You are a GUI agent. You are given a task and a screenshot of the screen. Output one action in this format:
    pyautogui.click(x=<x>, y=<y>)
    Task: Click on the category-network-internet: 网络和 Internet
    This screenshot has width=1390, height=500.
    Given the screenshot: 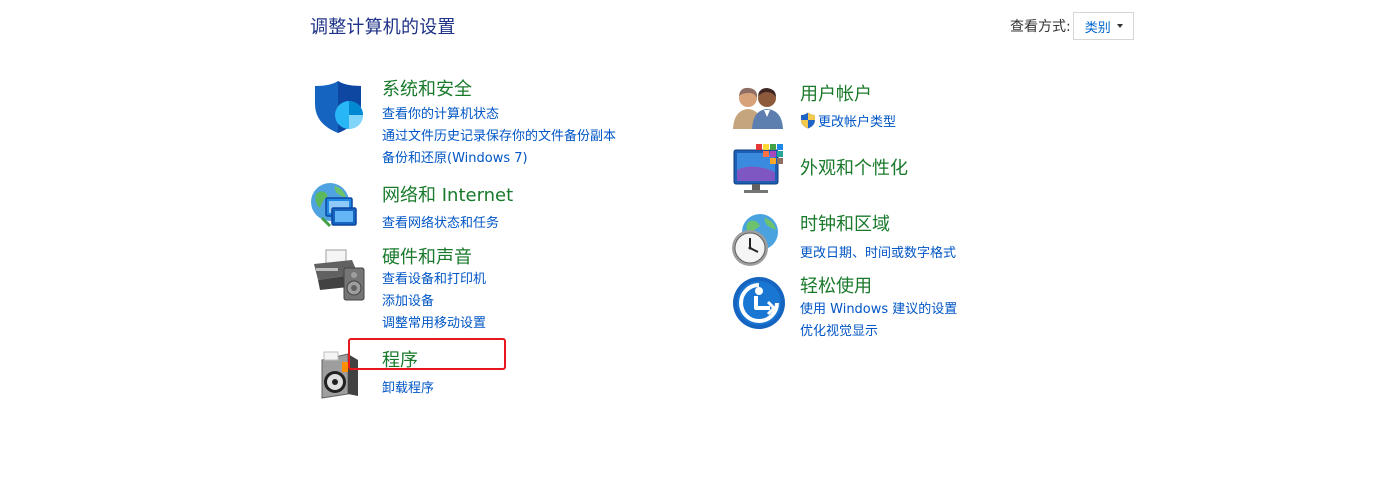 What is the action you would take?
    pyautogui.click(x=447, y=194)
    